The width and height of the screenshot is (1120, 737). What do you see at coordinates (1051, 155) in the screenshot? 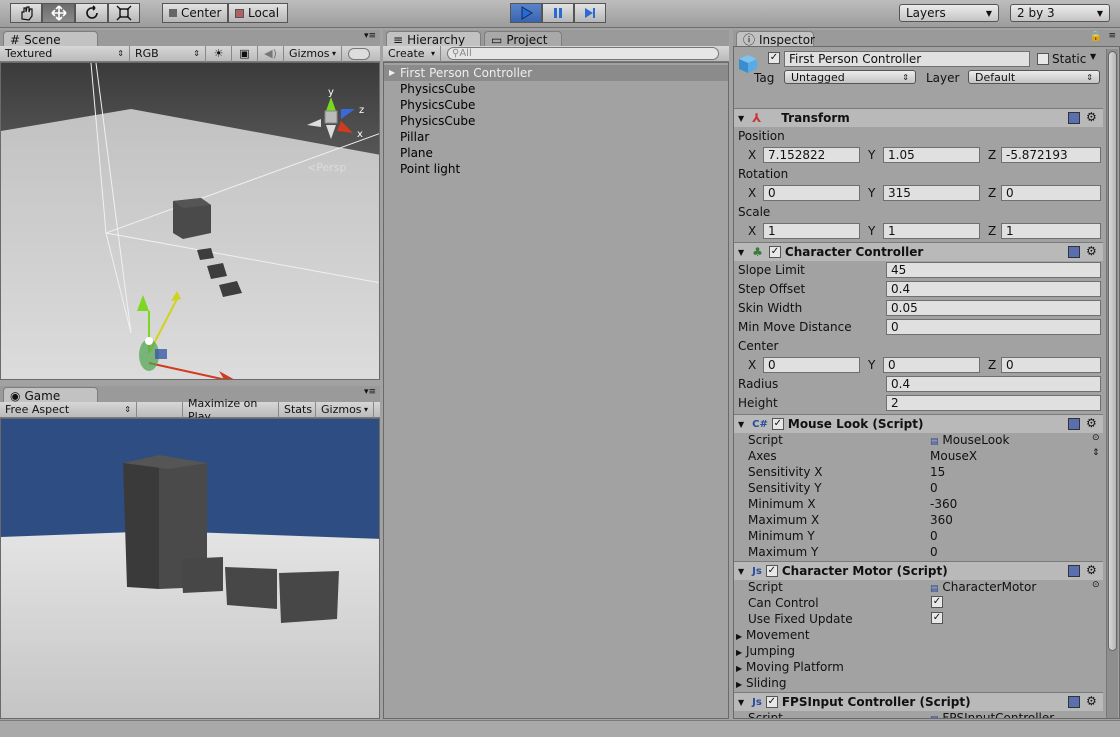
I see `position-z-field: -5.872193` at bounding box center [1051, 155].